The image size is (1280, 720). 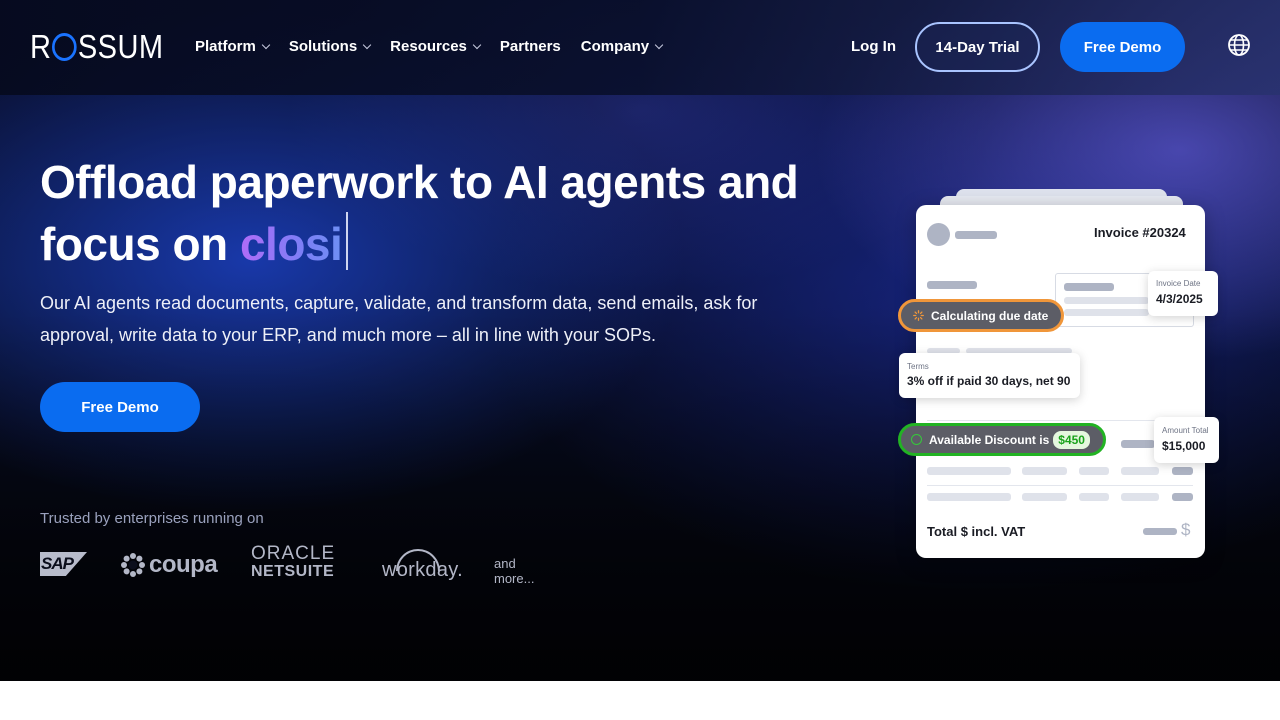 What do you see at coordinates (1178, 283) in the screenshot?
I see `invoice-date-label: Invoice Date` at bounding box center [1178, 283].